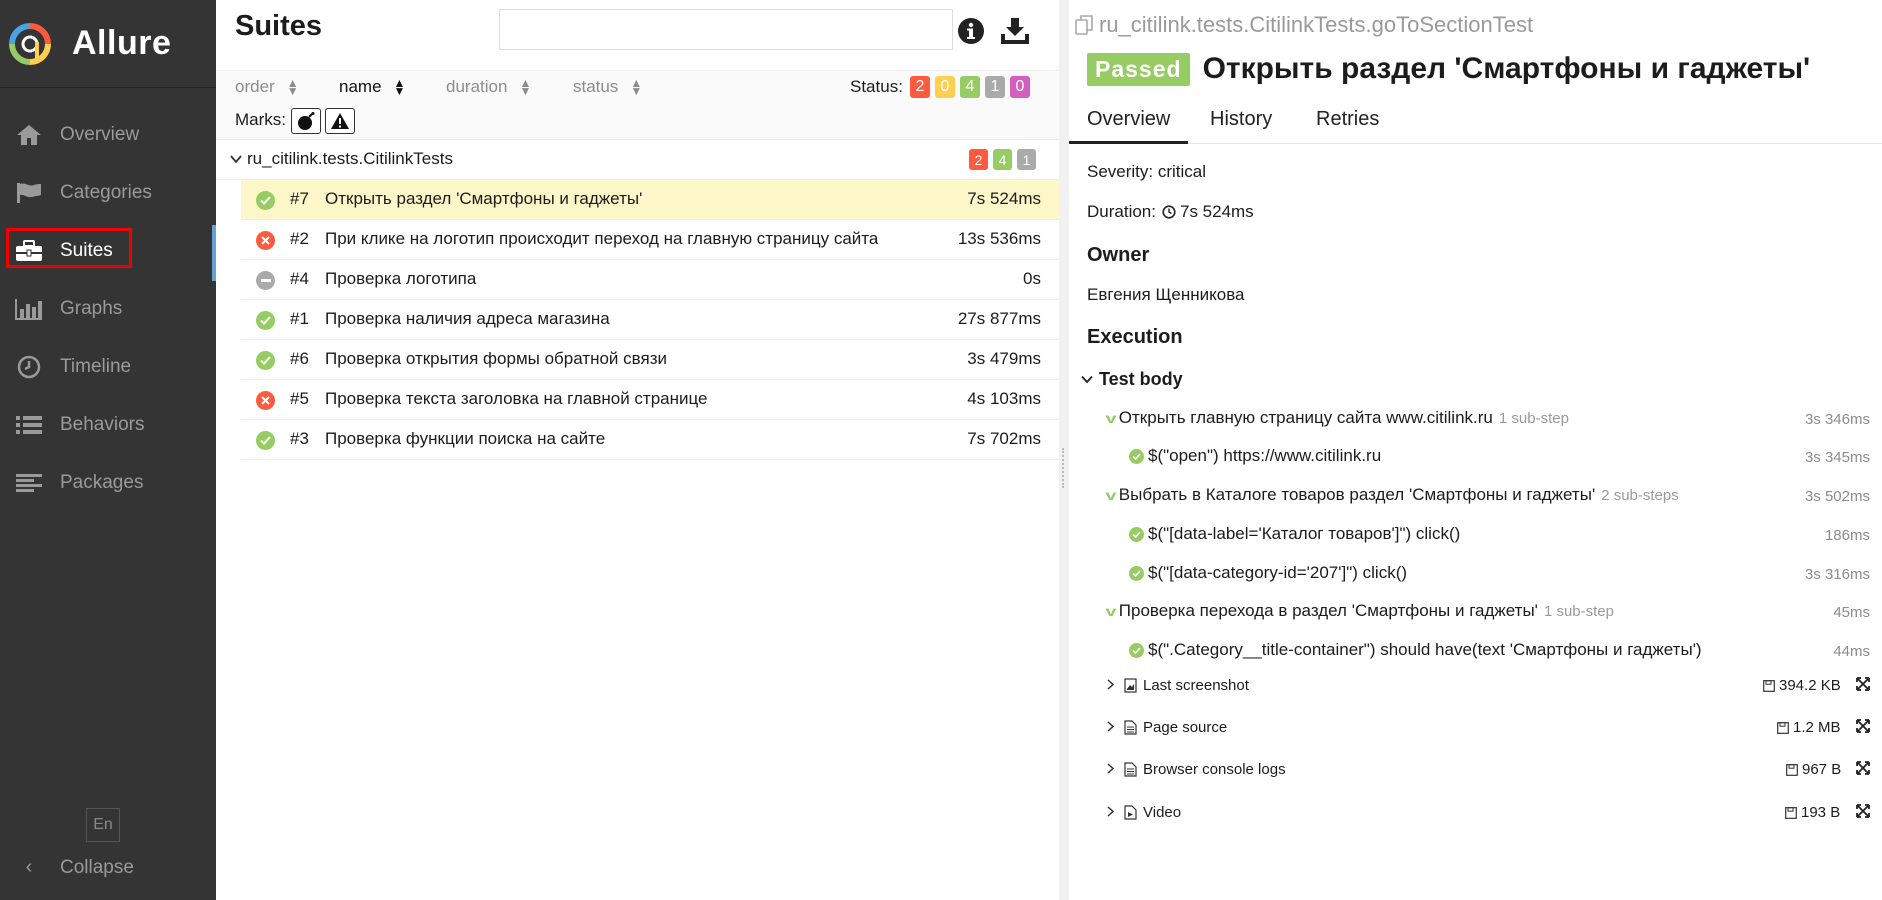 The image size is (1882, 900). Describe the element at coordinates (1129, 126) in the screenshot. I see `tab-overview: Overview` at that location.